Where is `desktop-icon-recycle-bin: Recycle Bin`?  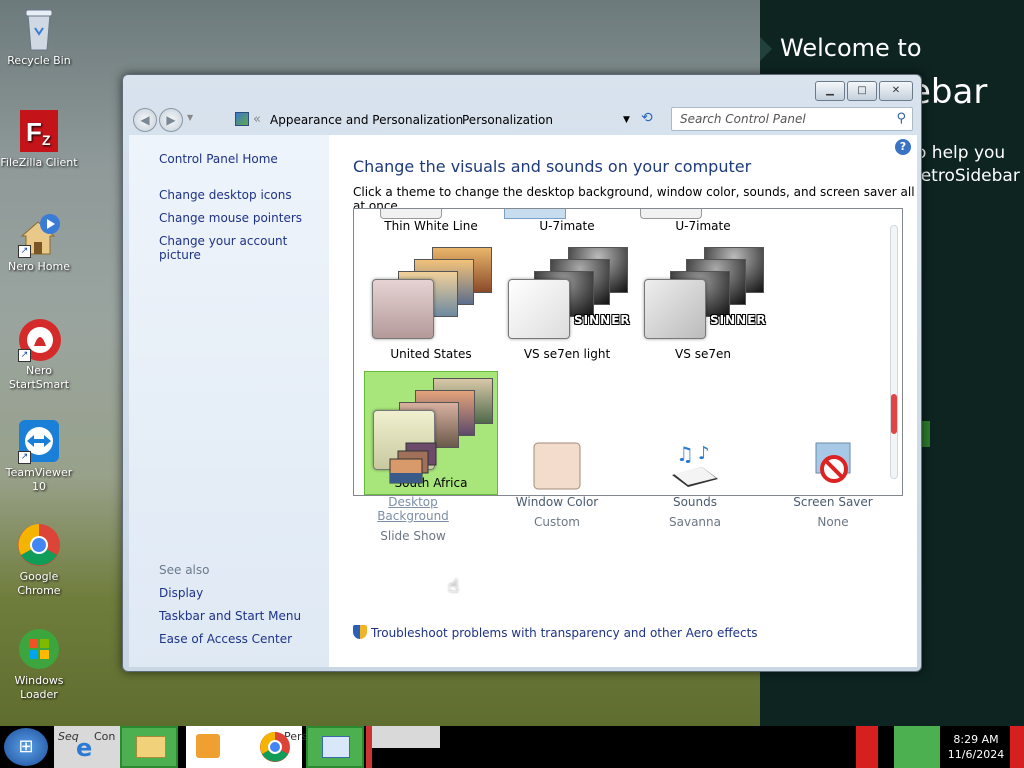
desktop-icon-recycle-bin: Recycle Bin is located at coordinates (39, 37).